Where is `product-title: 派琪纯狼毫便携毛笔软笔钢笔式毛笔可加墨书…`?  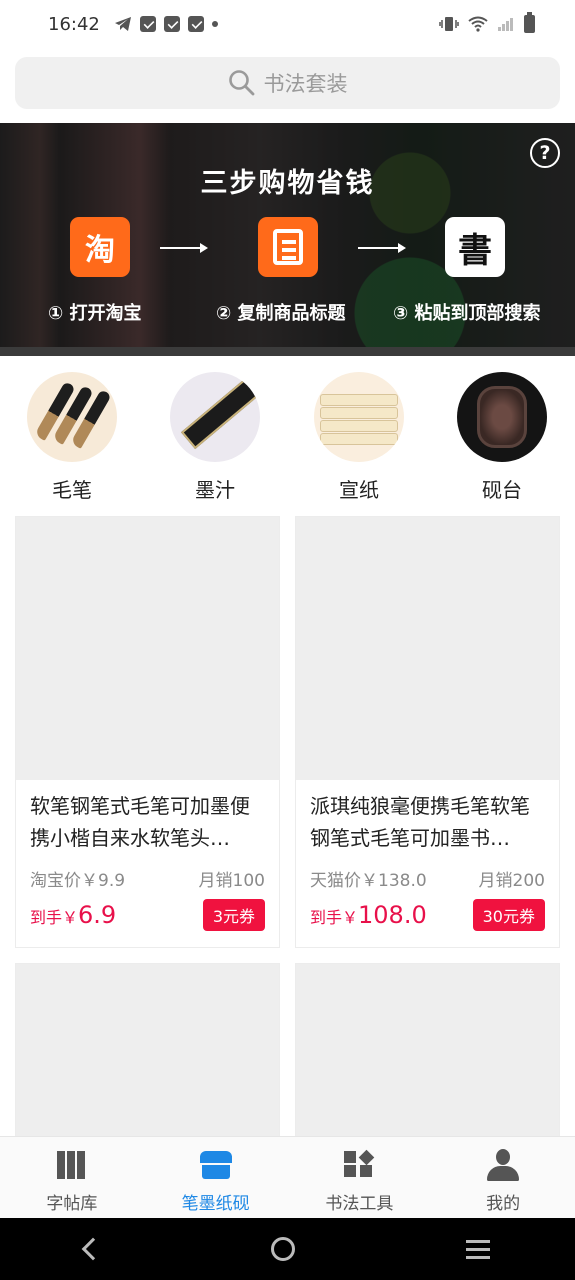
product-title: 派琪纯狼毫便携毛笔软笔钢笔式毛笔可加墨书… is located at coordinates (420, 822).